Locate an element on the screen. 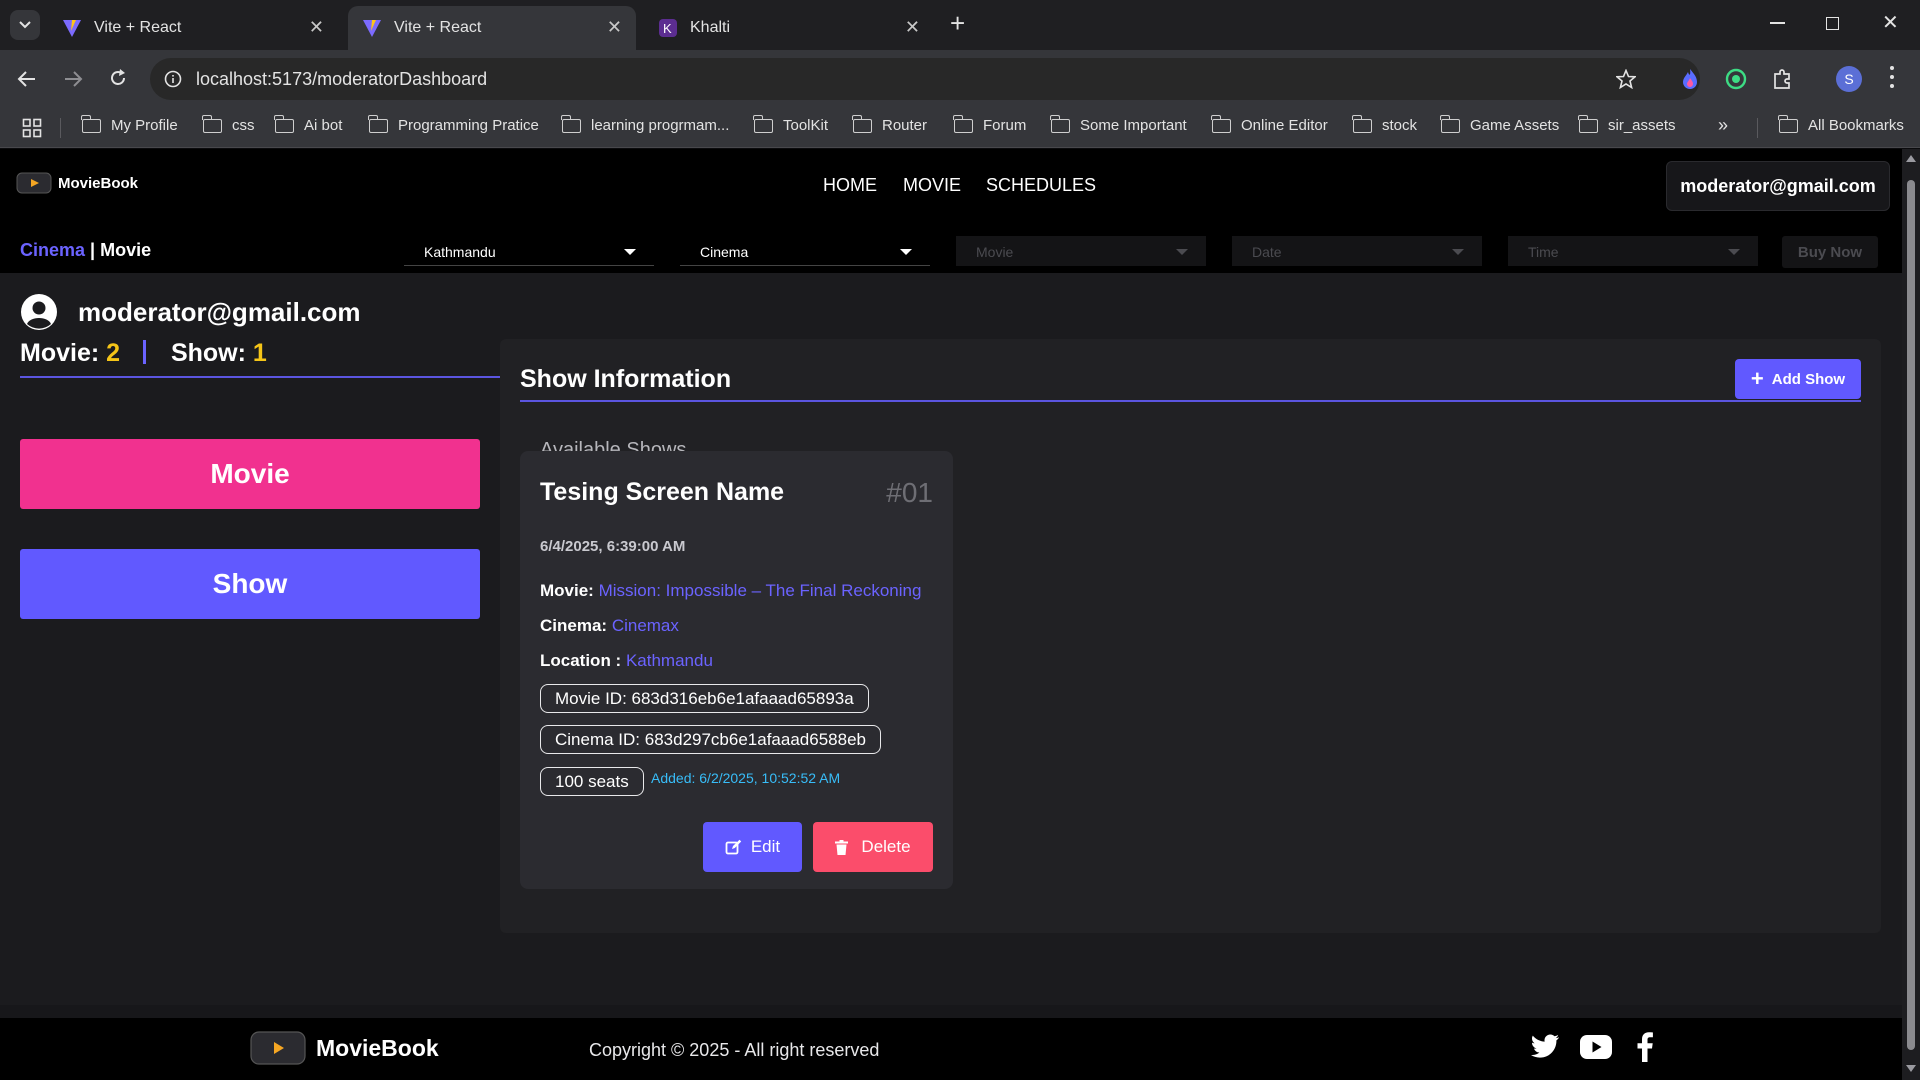 The height and width of the screenshot is (1080, 1920). add-show-button: + Add Show is located at coordinates (1798, 379).